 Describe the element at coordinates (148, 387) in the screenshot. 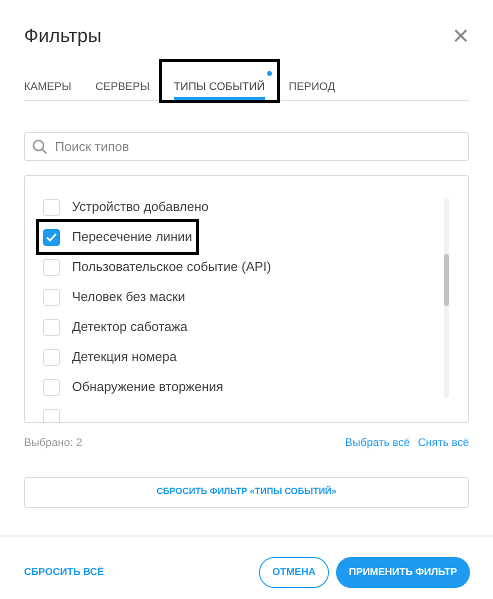

I see `checkbox-label: Обнаружение вторжения` at that location.